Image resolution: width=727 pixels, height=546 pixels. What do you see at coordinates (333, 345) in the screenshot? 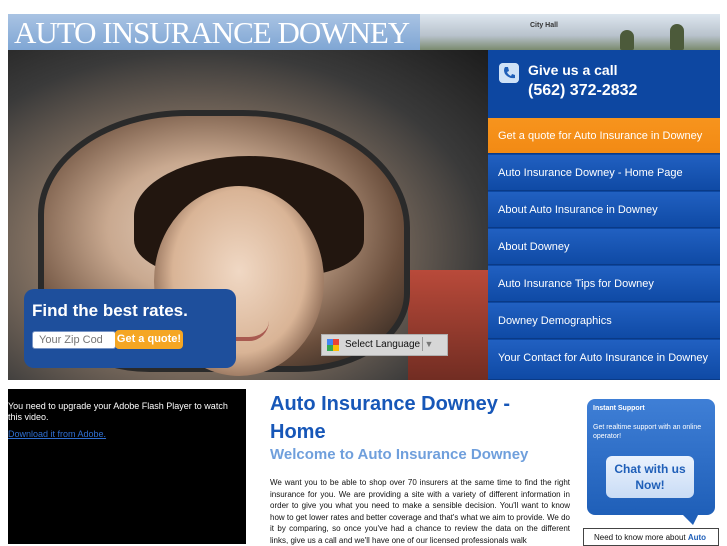
I see `google-translate-icon` at bounding box center [333, 345].